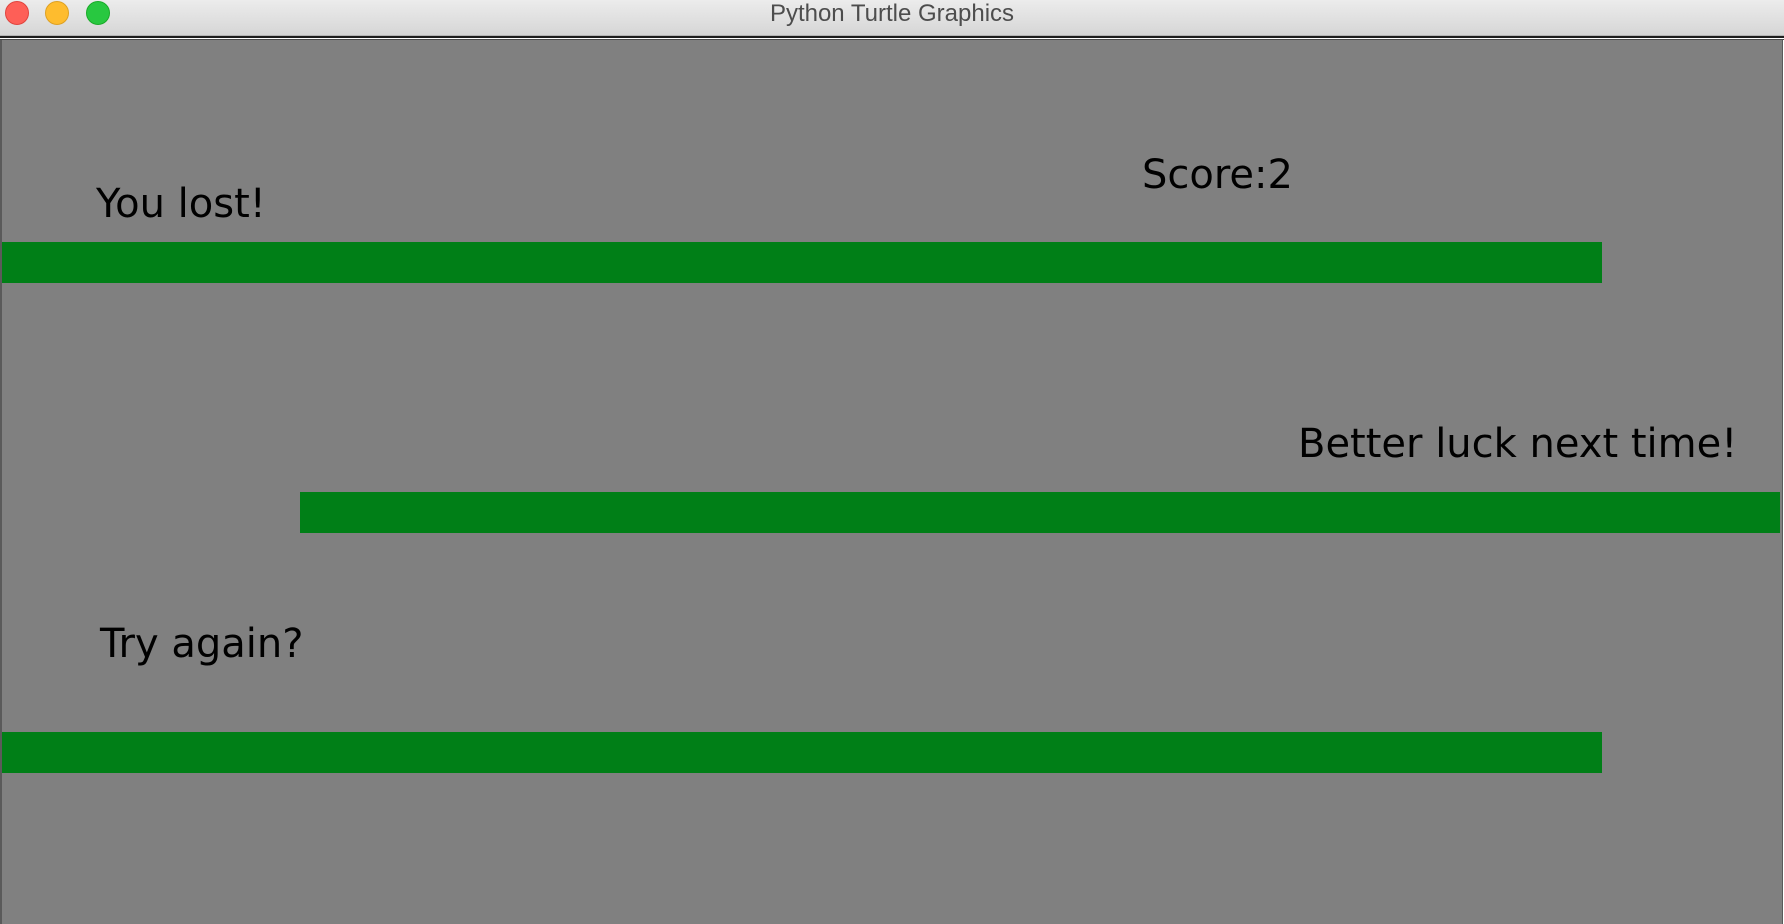 Image resolution: width=1784 pixels, height=924 pixels. What do you see at coordinates (802, 752) in the screenshot?
I see `green-bar-bottom` at bounding box center [802, 752].